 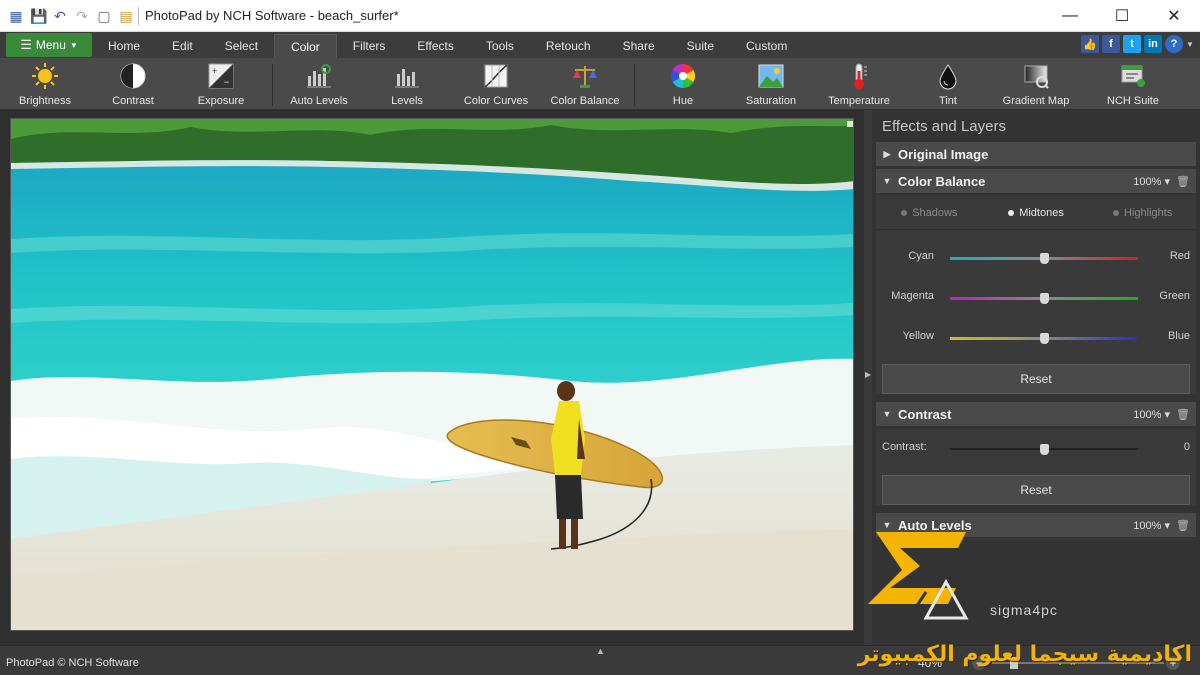 What do you see at coordinates (73, 45) in the screenshot?
I see `chevron-down-icon: ▼` at bounding box center [73, 45].